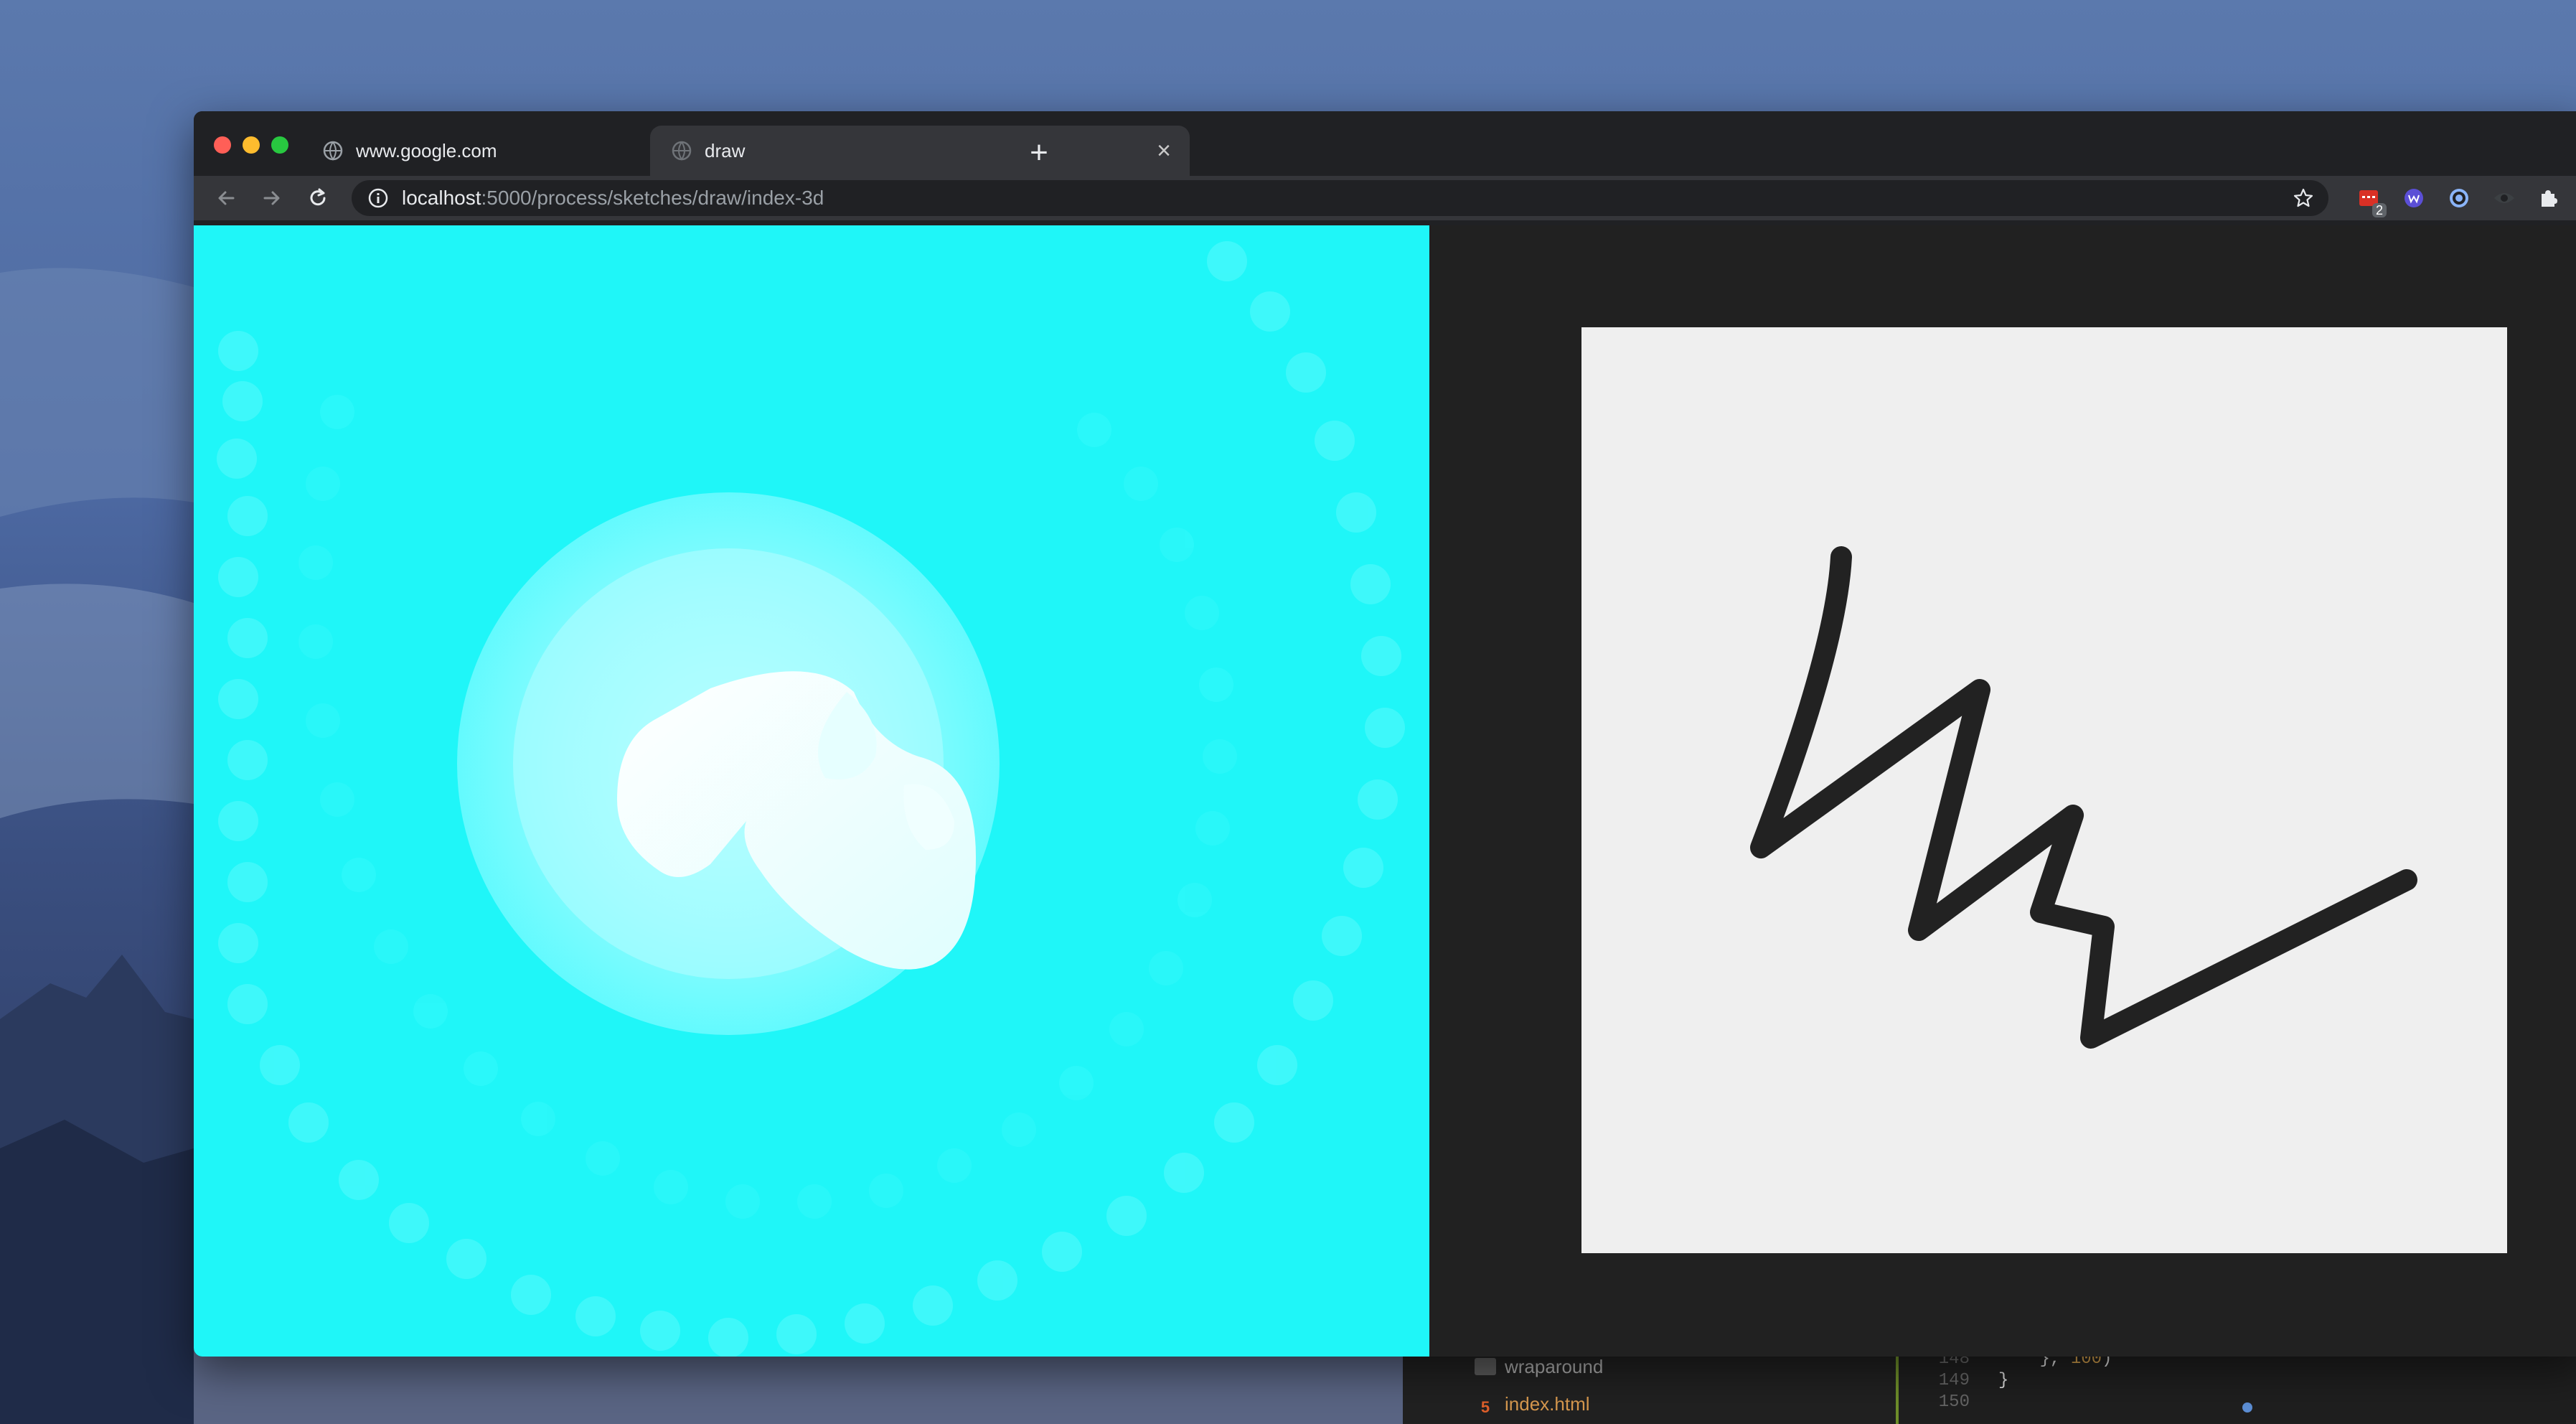  I want to click on back-button, so click(226, 199).